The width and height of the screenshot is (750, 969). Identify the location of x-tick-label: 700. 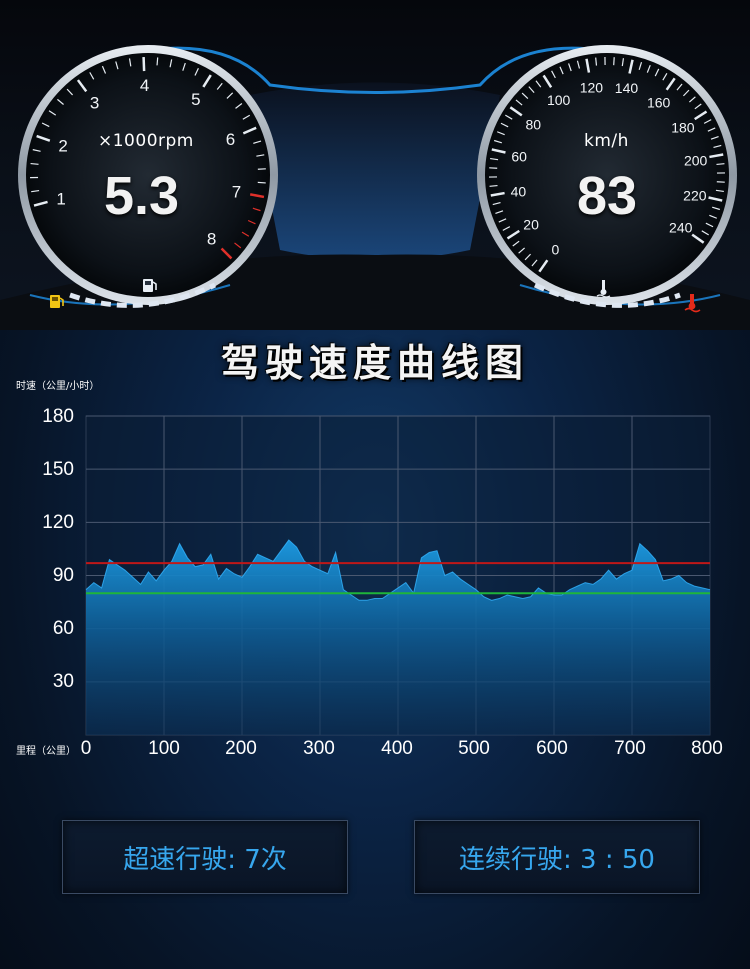
(630, 748).